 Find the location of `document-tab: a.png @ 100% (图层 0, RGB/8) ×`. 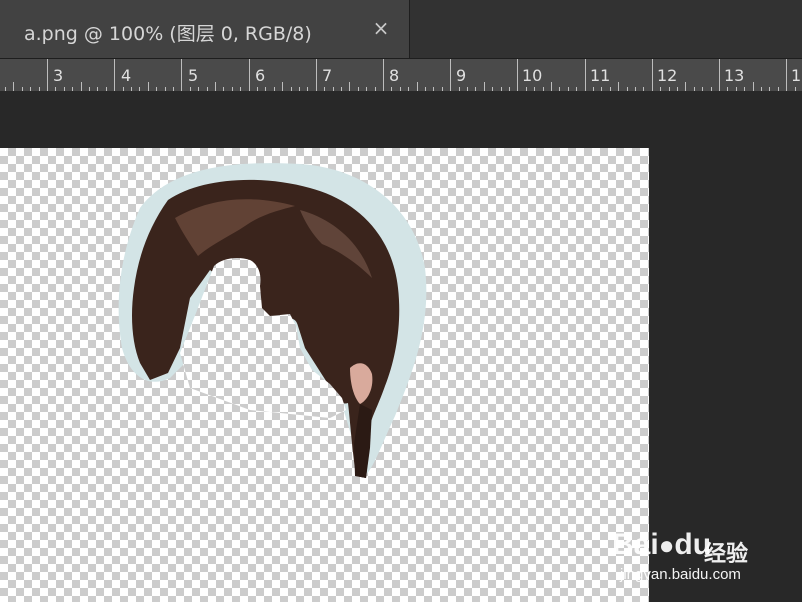

document-tab: a.png @ 100% (图层 0, RGB/8) × is located at coordinates (205, 29).